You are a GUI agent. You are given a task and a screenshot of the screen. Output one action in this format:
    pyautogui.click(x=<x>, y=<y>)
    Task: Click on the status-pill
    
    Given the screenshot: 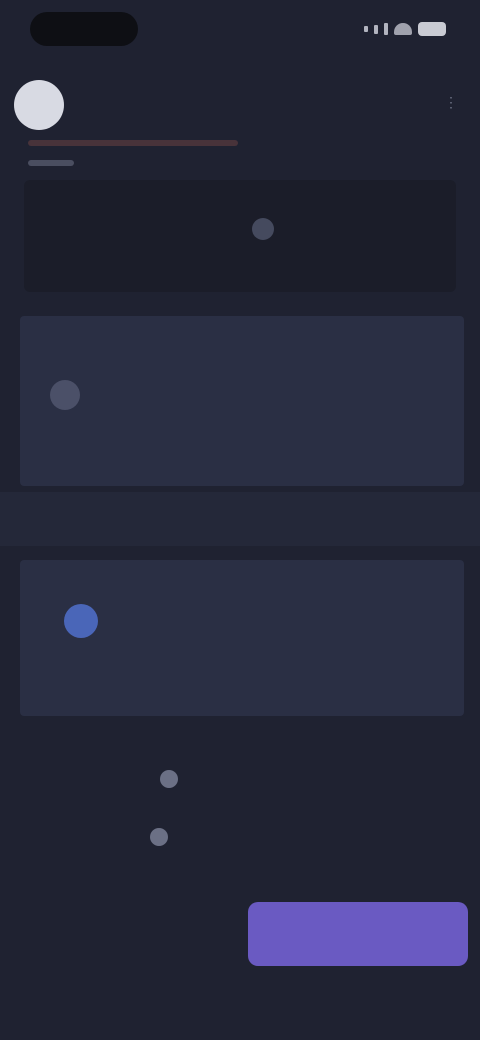 What is the action you would take?
    pyautogui.click(x=84, y=29)
    